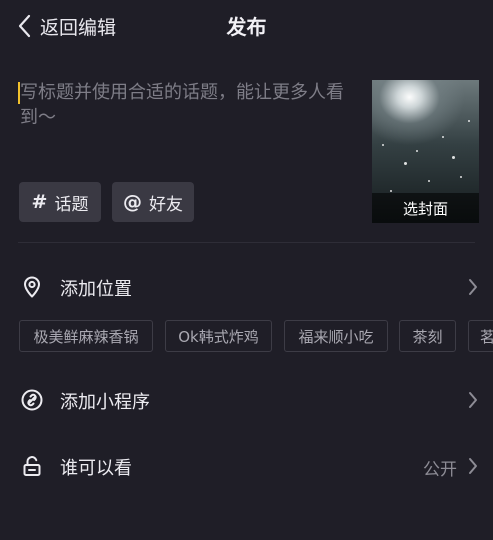 This screenshot has height=540, width=493. Describe the element at coordinates (246, 242) in the screenshot. I see `divider` at that location.